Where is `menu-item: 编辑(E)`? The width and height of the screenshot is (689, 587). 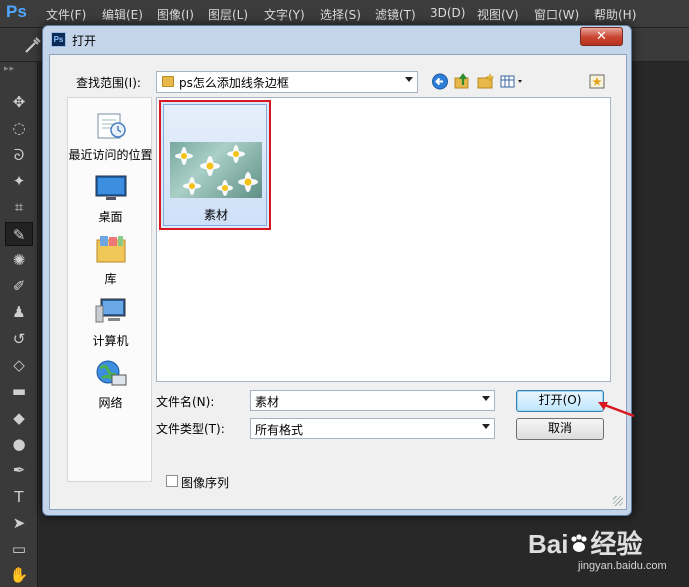 menu-item: 编辑(E) is located at coordinates (122, 14).